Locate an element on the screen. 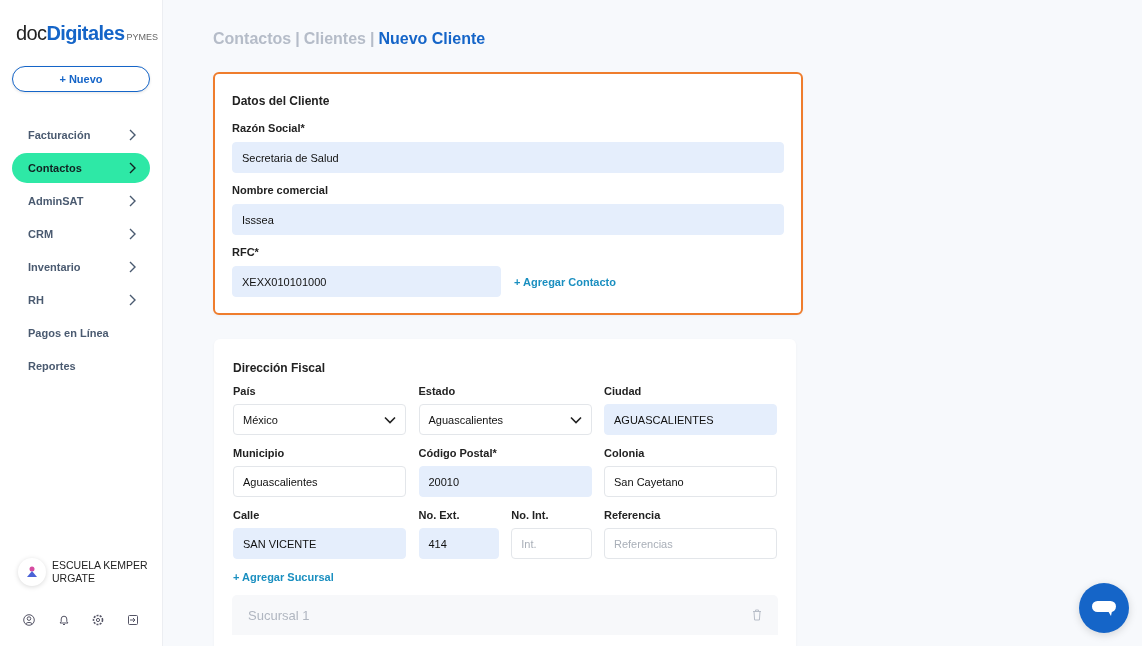 The height and width of the screenshot is (646, 1142). field-label: No. Ext. is located at coordinates (439, 515).